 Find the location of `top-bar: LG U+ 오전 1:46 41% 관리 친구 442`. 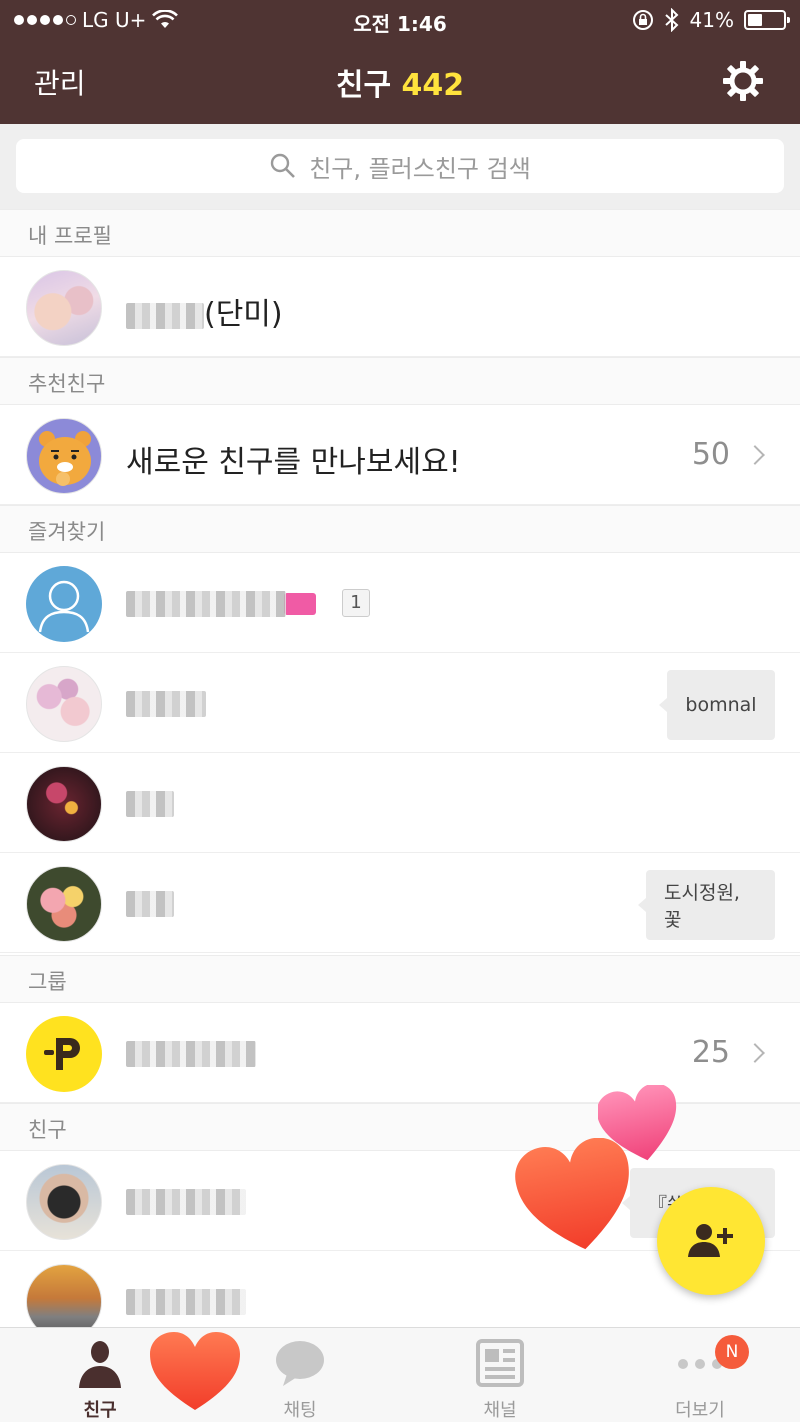

top-bar: LG U+ 오전 1:46 41% 관리 친구 442 is located at coordinates (400, 62).